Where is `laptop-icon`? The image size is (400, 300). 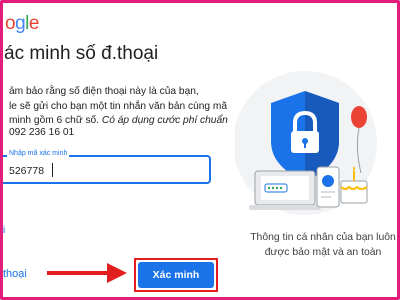 laptop-icon is located at coordinates (285, 190).